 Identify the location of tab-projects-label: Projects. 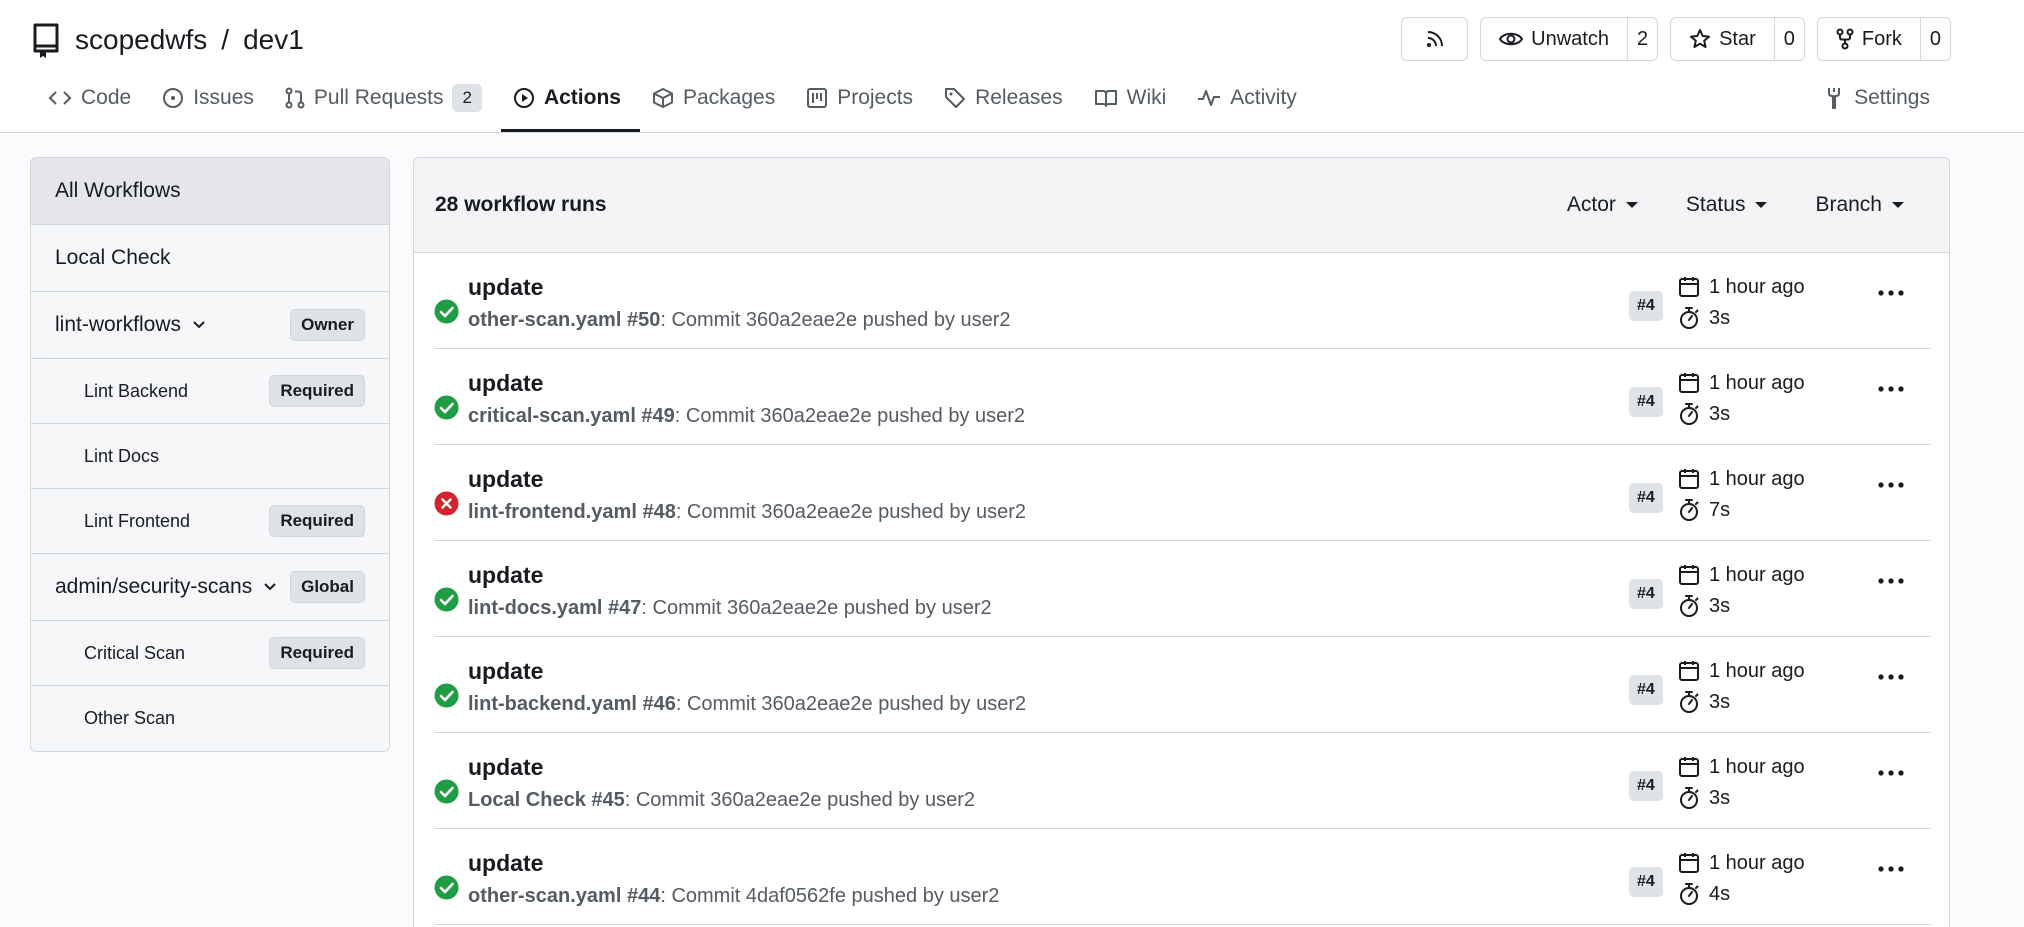
(875, 97).